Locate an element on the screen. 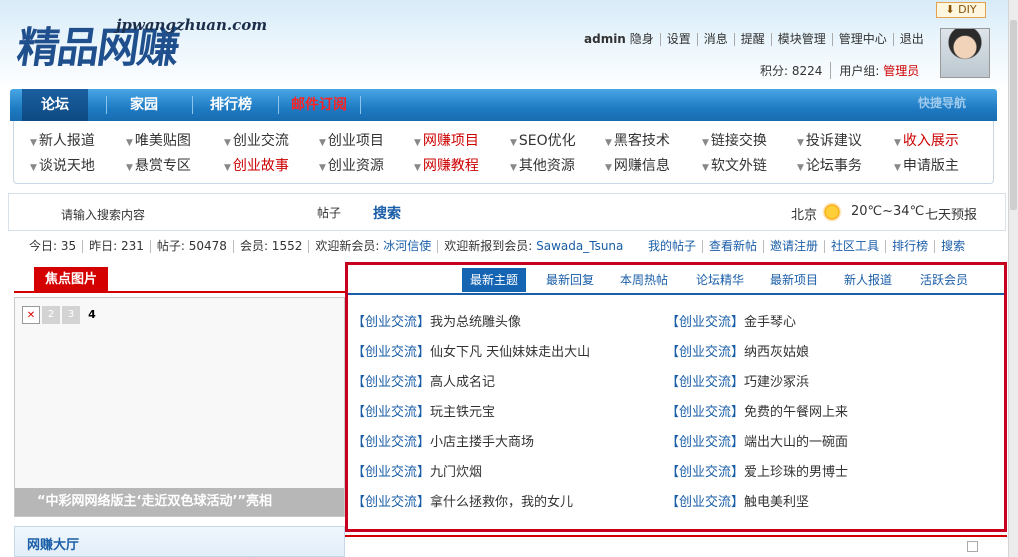 The image size is (1018, 557). newest-member-link: Sawada_Tsuna is located at coordinates (579, 246).